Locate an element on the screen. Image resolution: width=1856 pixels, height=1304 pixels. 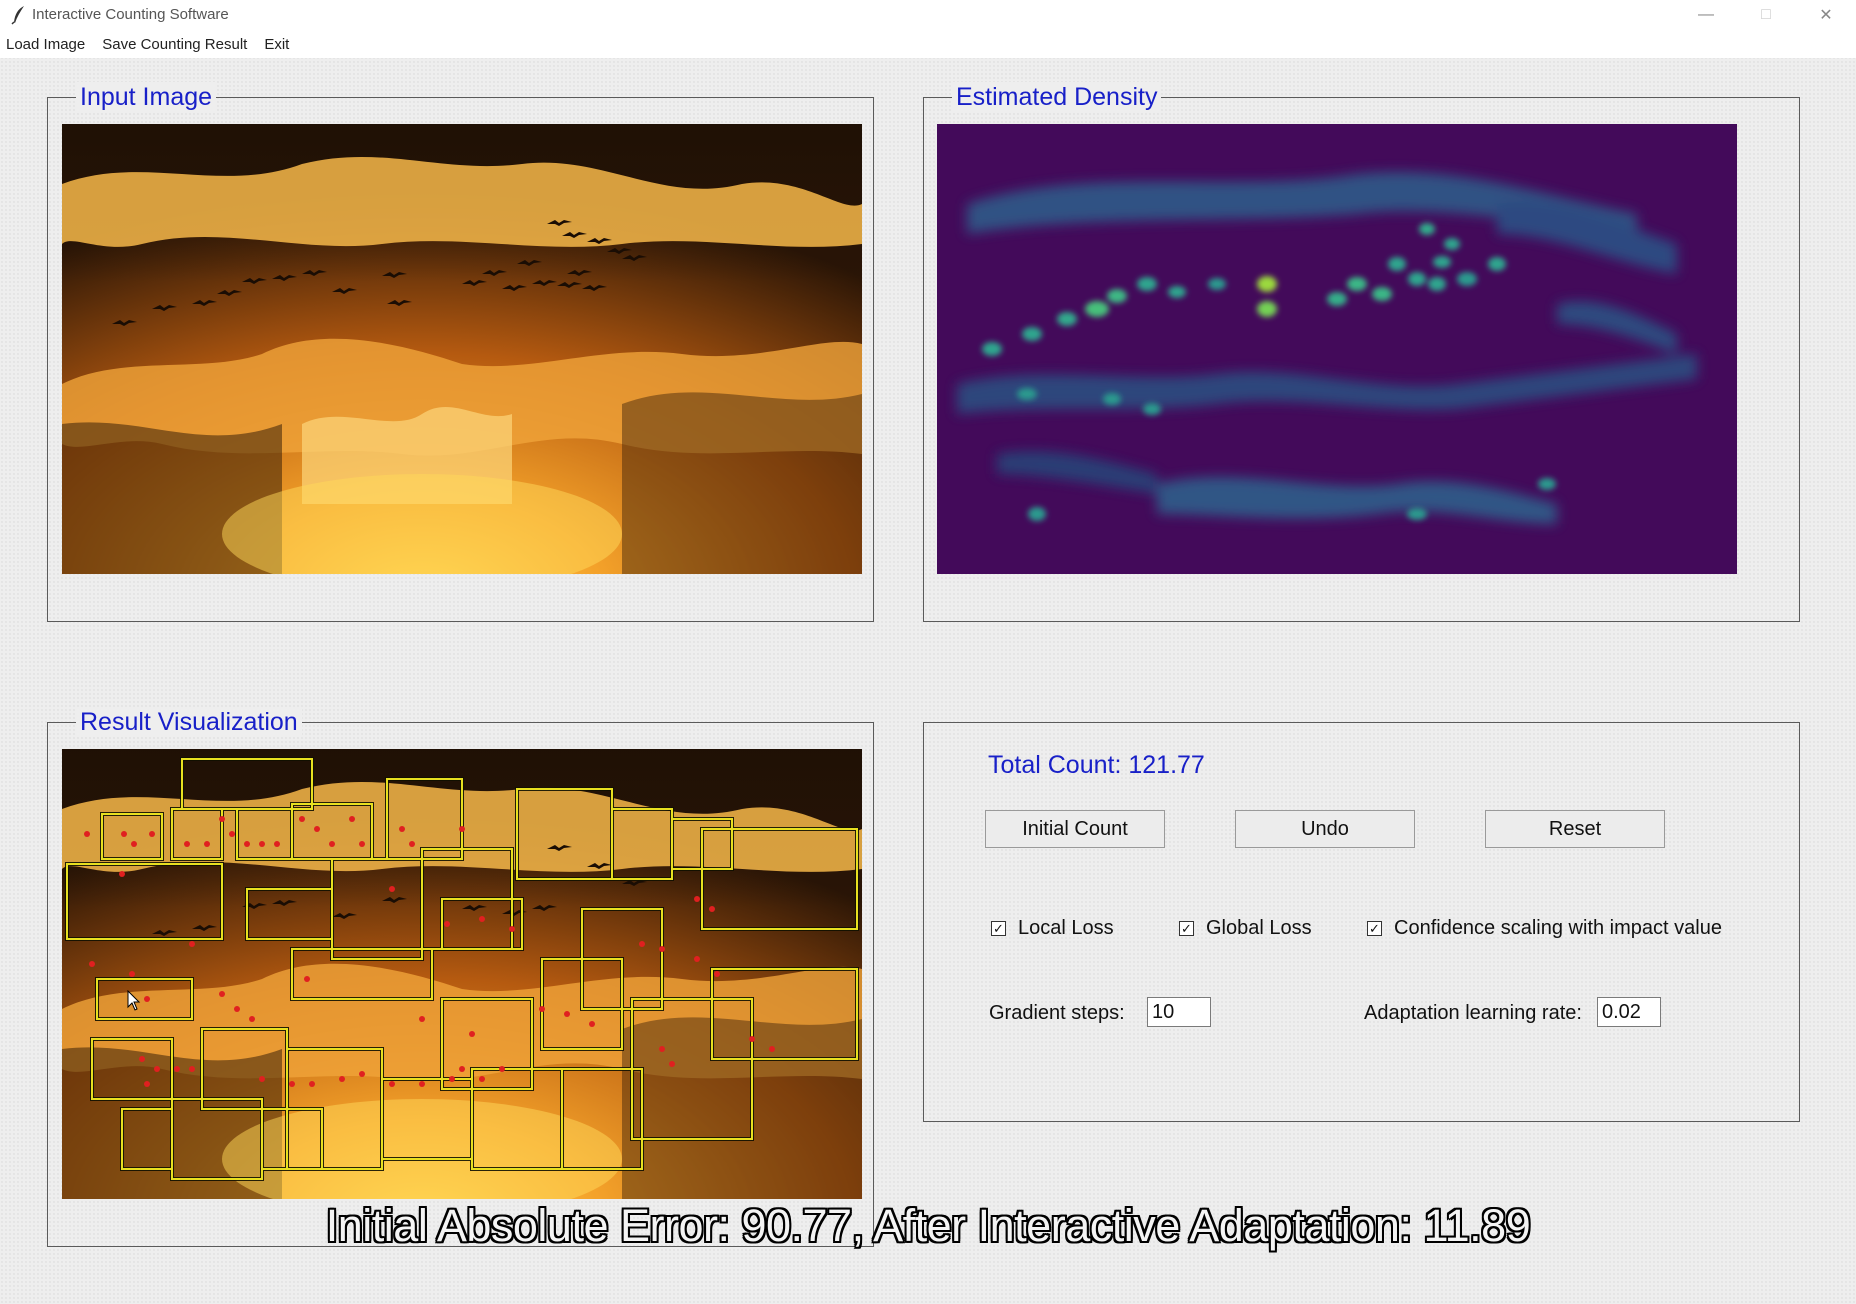
close-icon: ✕ is located at coordinates (1826, 15).